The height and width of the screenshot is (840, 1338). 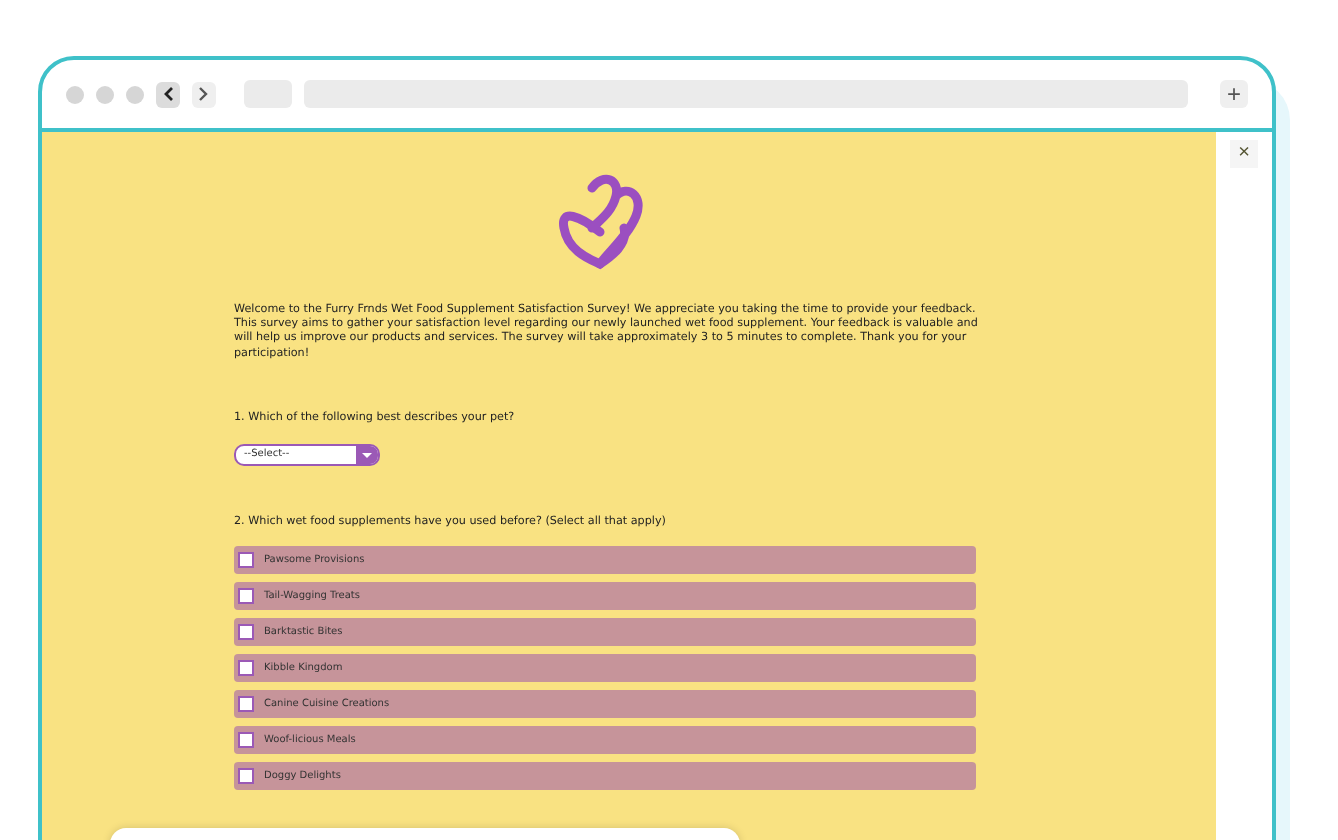 I want to click on back-button, so click(x=168, y=94).